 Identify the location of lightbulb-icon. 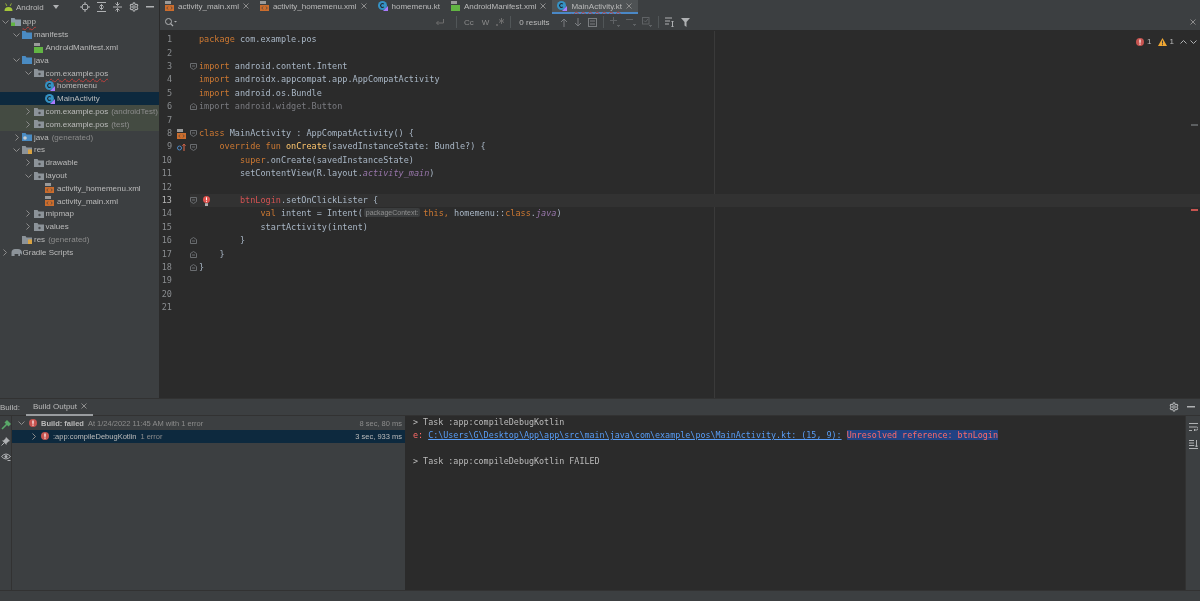
(206, 200).